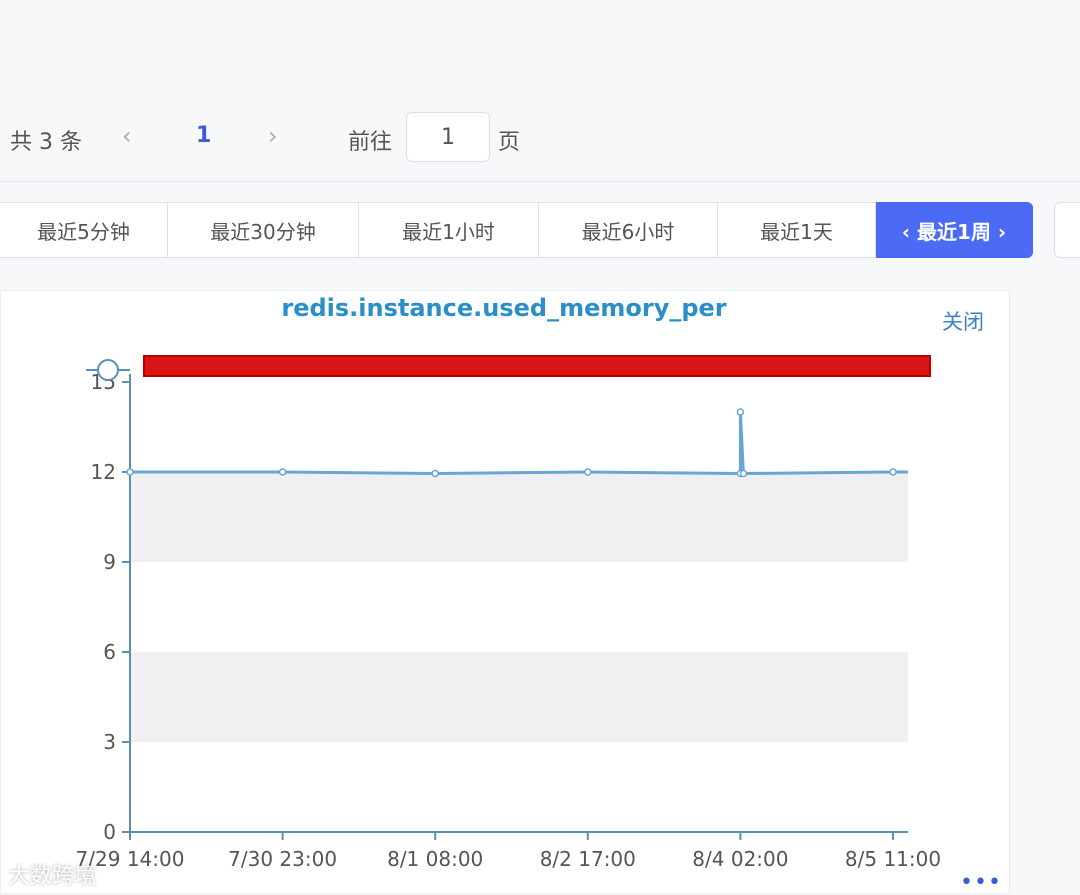 The width and height of the screenshot is (1080, 895). I want to click on more-icon: •••, so click(981, 882).